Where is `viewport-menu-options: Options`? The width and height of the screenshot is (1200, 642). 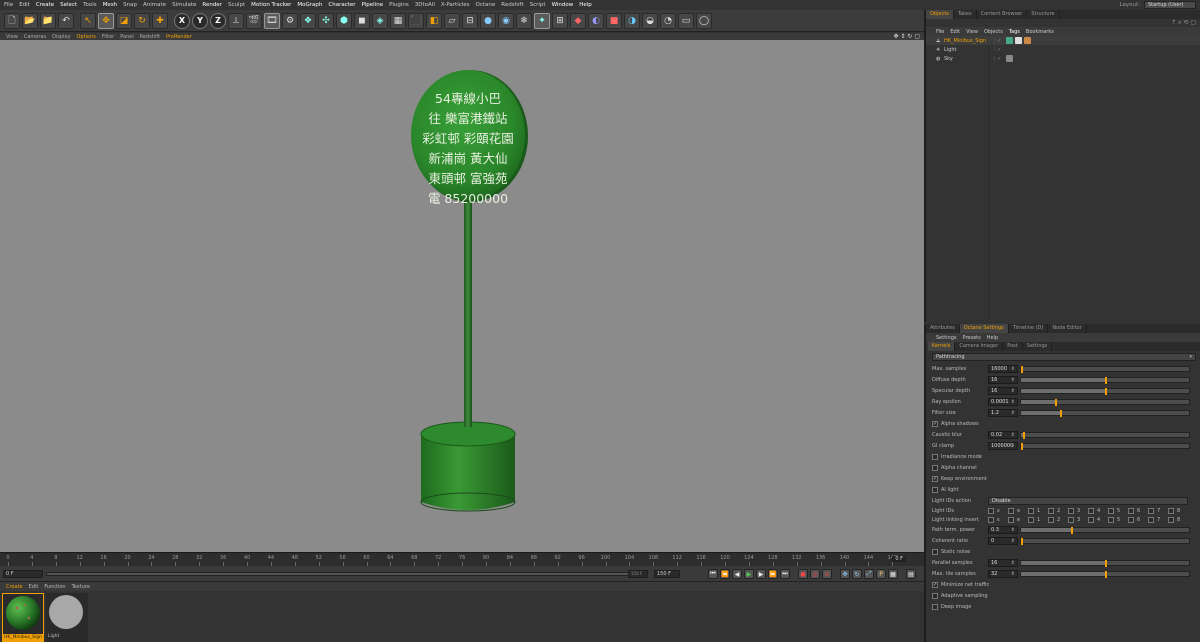
viewport-menu-options: Options is located at coordinates (86, 37).